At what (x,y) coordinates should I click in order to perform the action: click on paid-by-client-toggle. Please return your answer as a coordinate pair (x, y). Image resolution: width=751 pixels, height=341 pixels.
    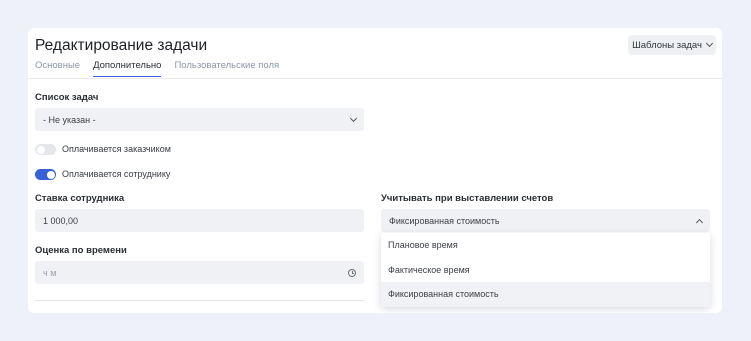
    Looking at the image, I should click on (45, 149).